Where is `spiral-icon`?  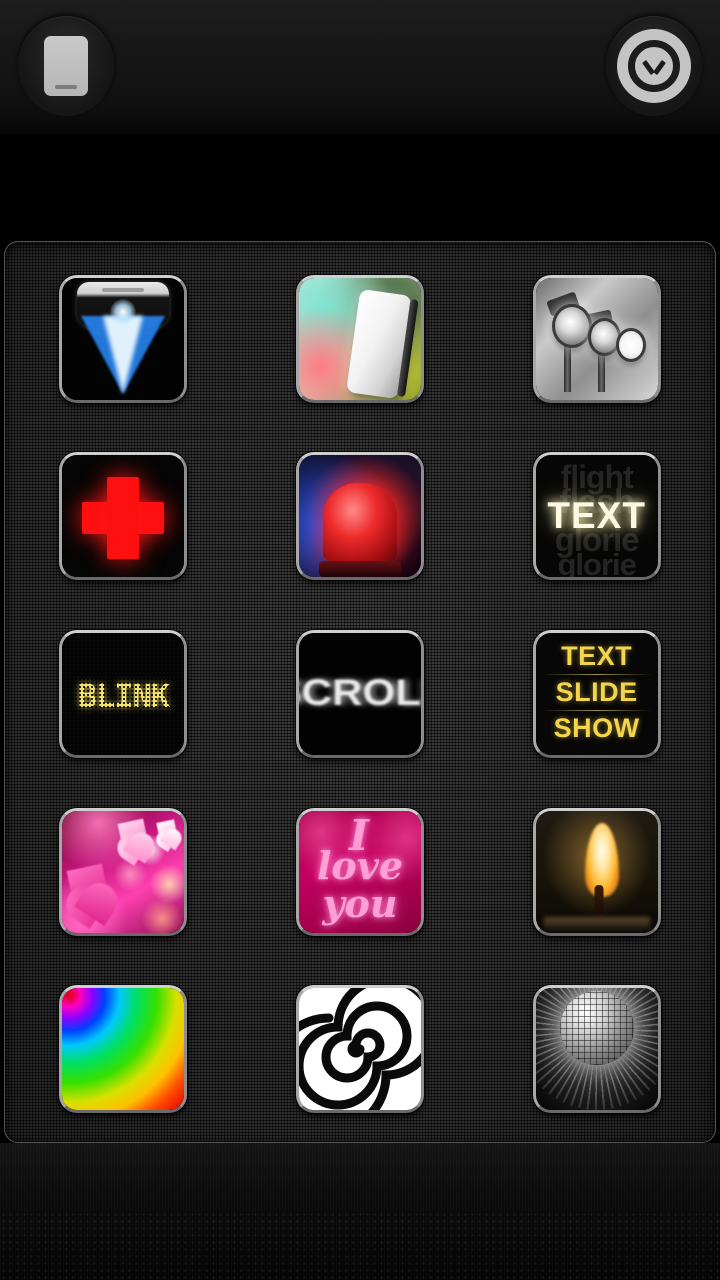
spiral-icon is located at coordinates (359, 1049).